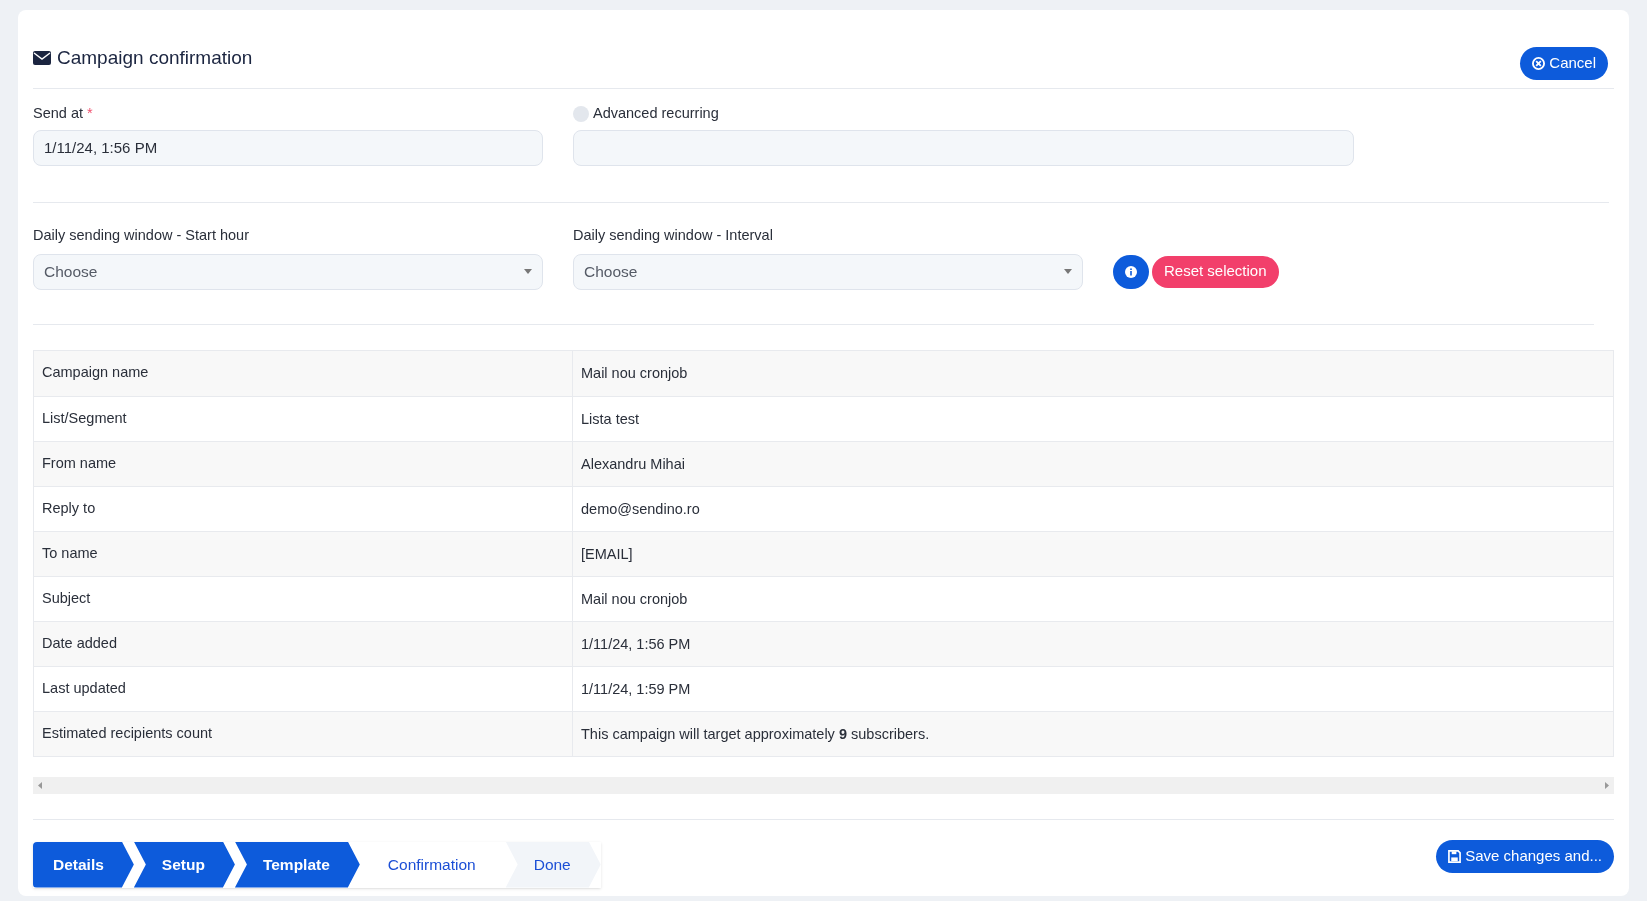 This screenshot has height=901, width=1647. I want to click on table-cell-text: demo@sendino.ro, so click(640, 509).